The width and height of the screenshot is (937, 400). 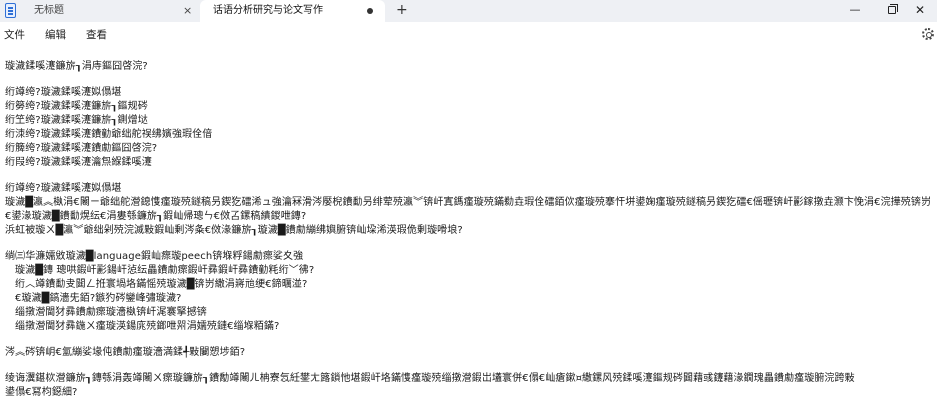 I want to click on menu-bar: 文件 编辑 查看, so click(x=468, y=34).